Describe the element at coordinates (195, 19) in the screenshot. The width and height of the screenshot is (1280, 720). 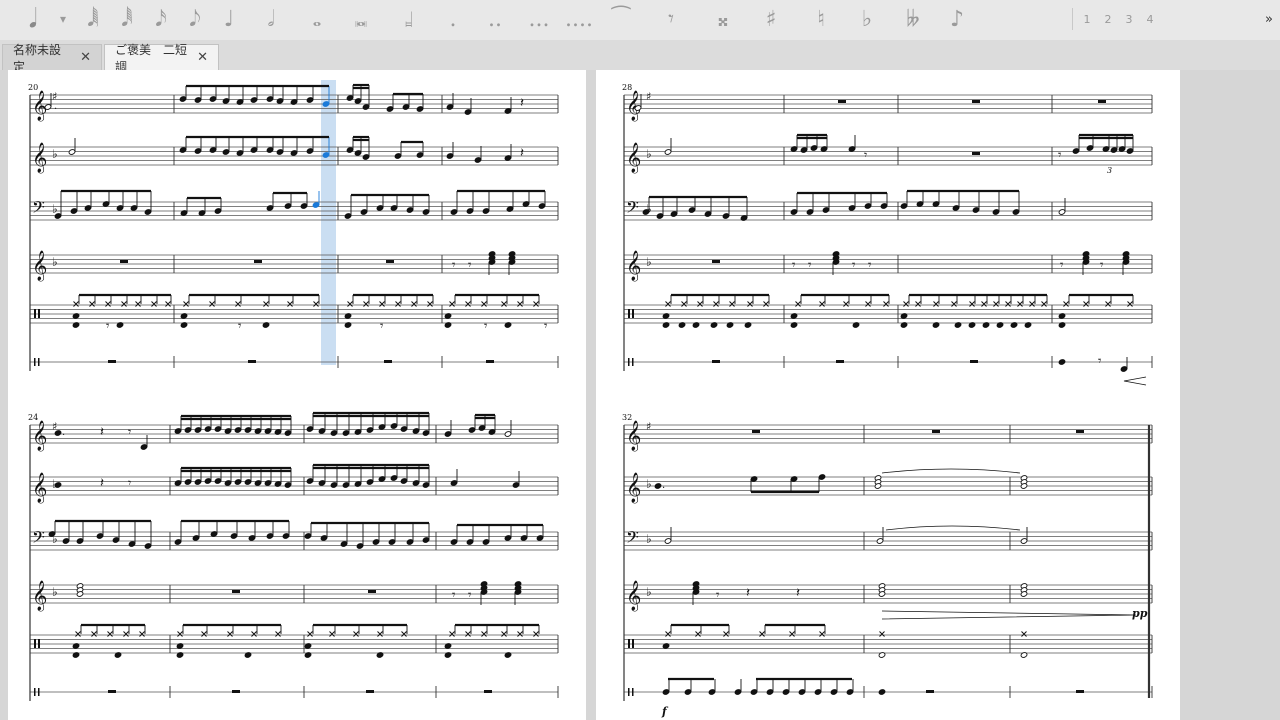
I see `duration-8th-button: 𝅘𝅥𝅮` at that location.